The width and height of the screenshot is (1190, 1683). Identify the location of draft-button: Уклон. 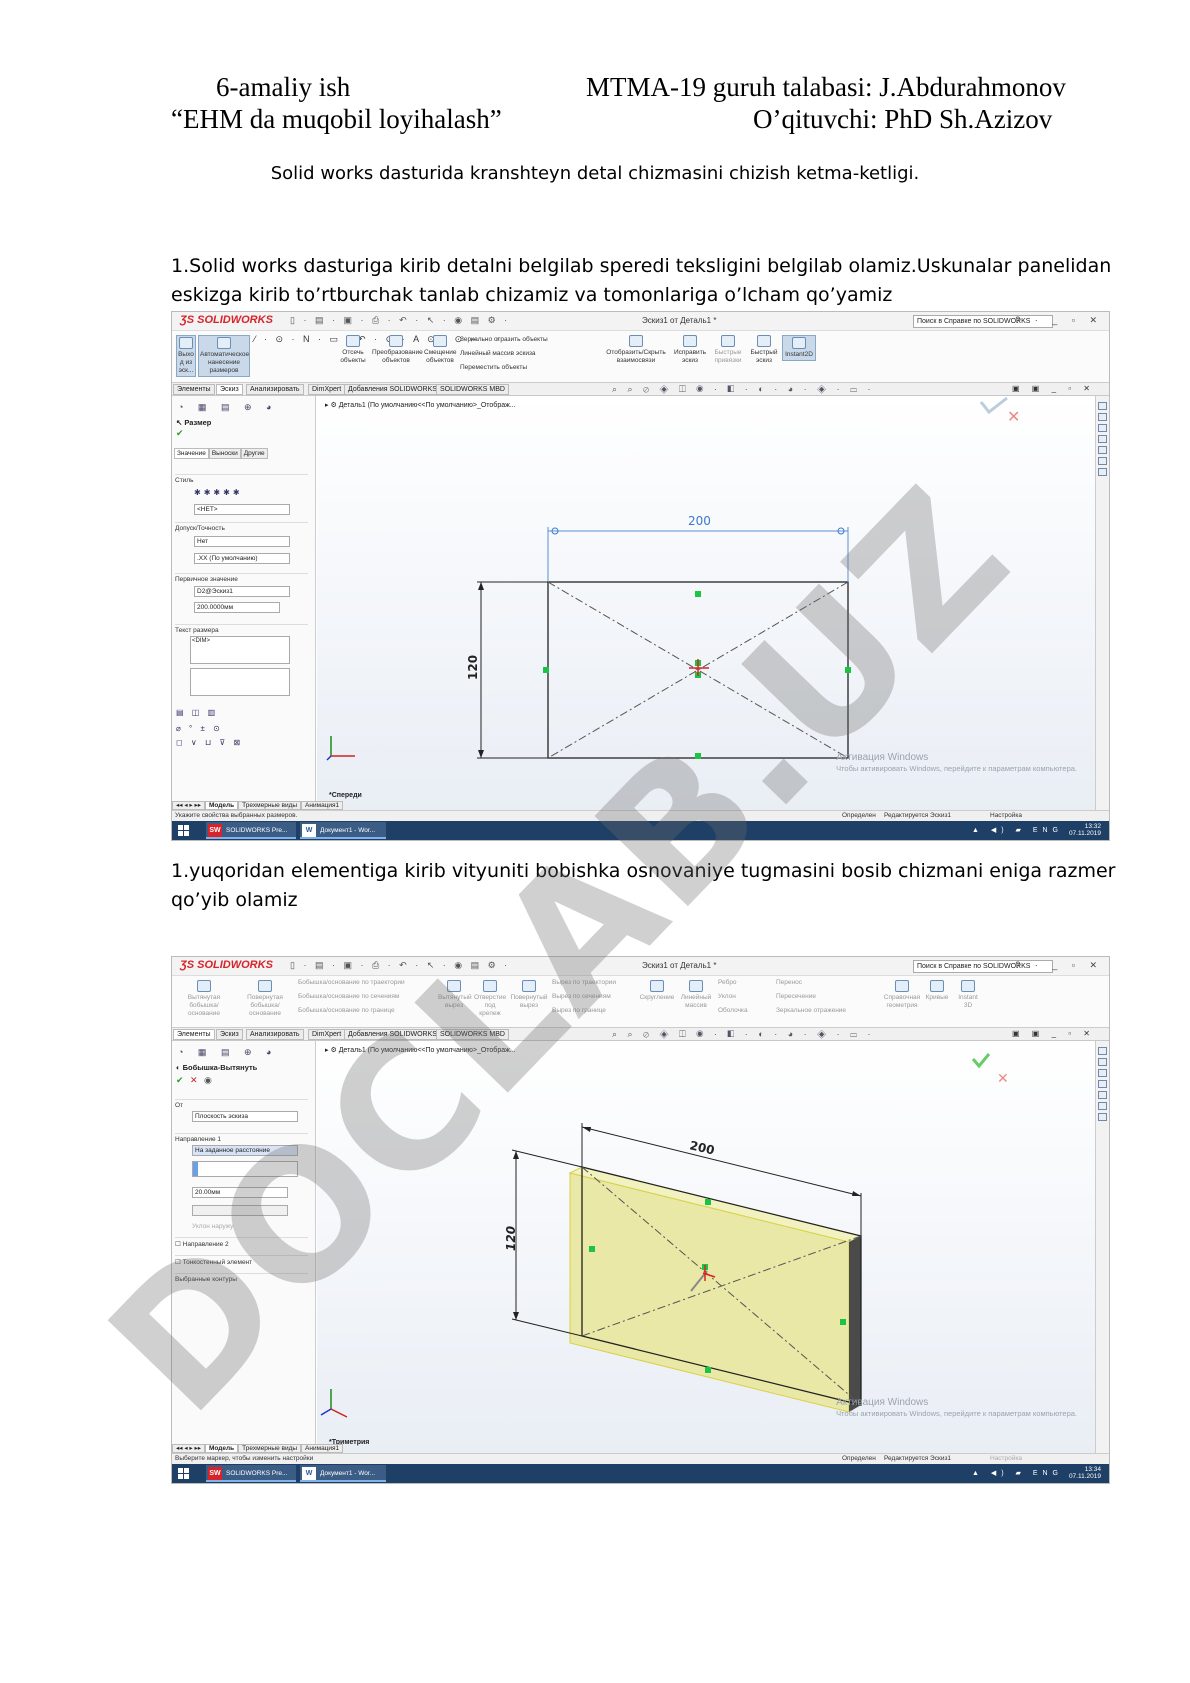
(727, 996).